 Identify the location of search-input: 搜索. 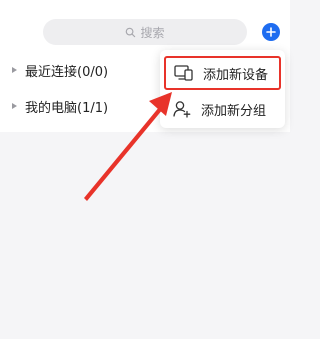
(145, 32).